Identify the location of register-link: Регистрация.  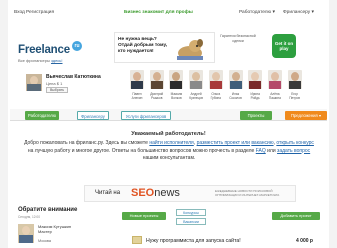
(40, 12).